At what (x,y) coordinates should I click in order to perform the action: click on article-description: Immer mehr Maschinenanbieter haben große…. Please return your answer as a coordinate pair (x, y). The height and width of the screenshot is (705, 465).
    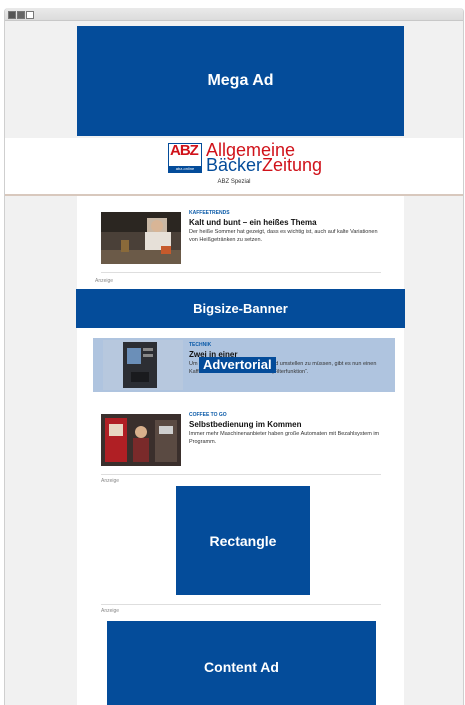
    Looking at the image, I should click on (284, 438).